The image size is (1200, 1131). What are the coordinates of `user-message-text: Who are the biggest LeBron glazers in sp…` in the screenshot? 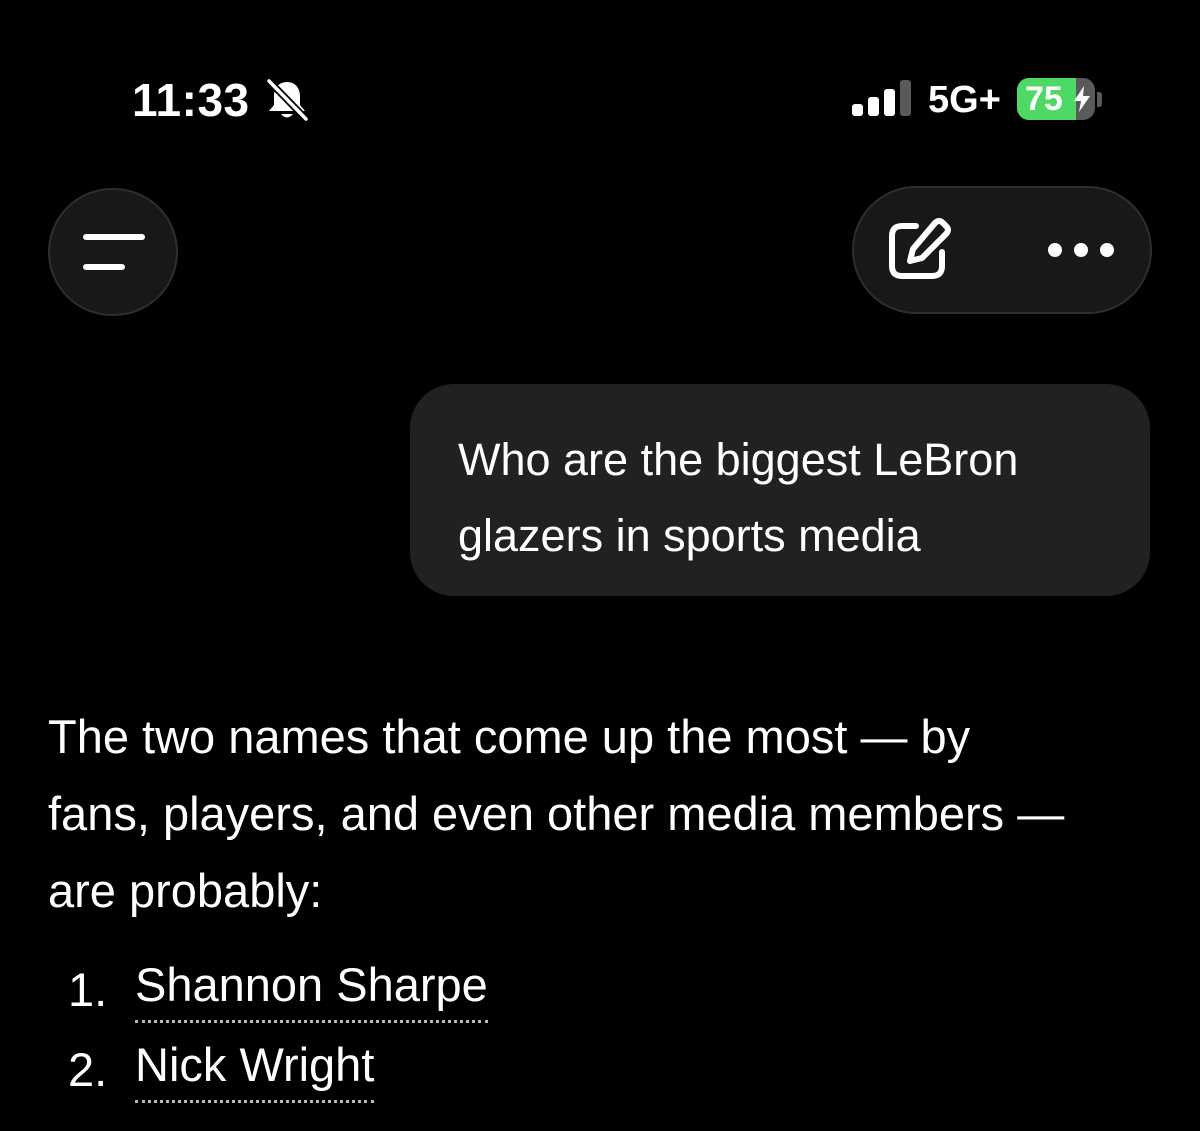 It's located at (738, 497).